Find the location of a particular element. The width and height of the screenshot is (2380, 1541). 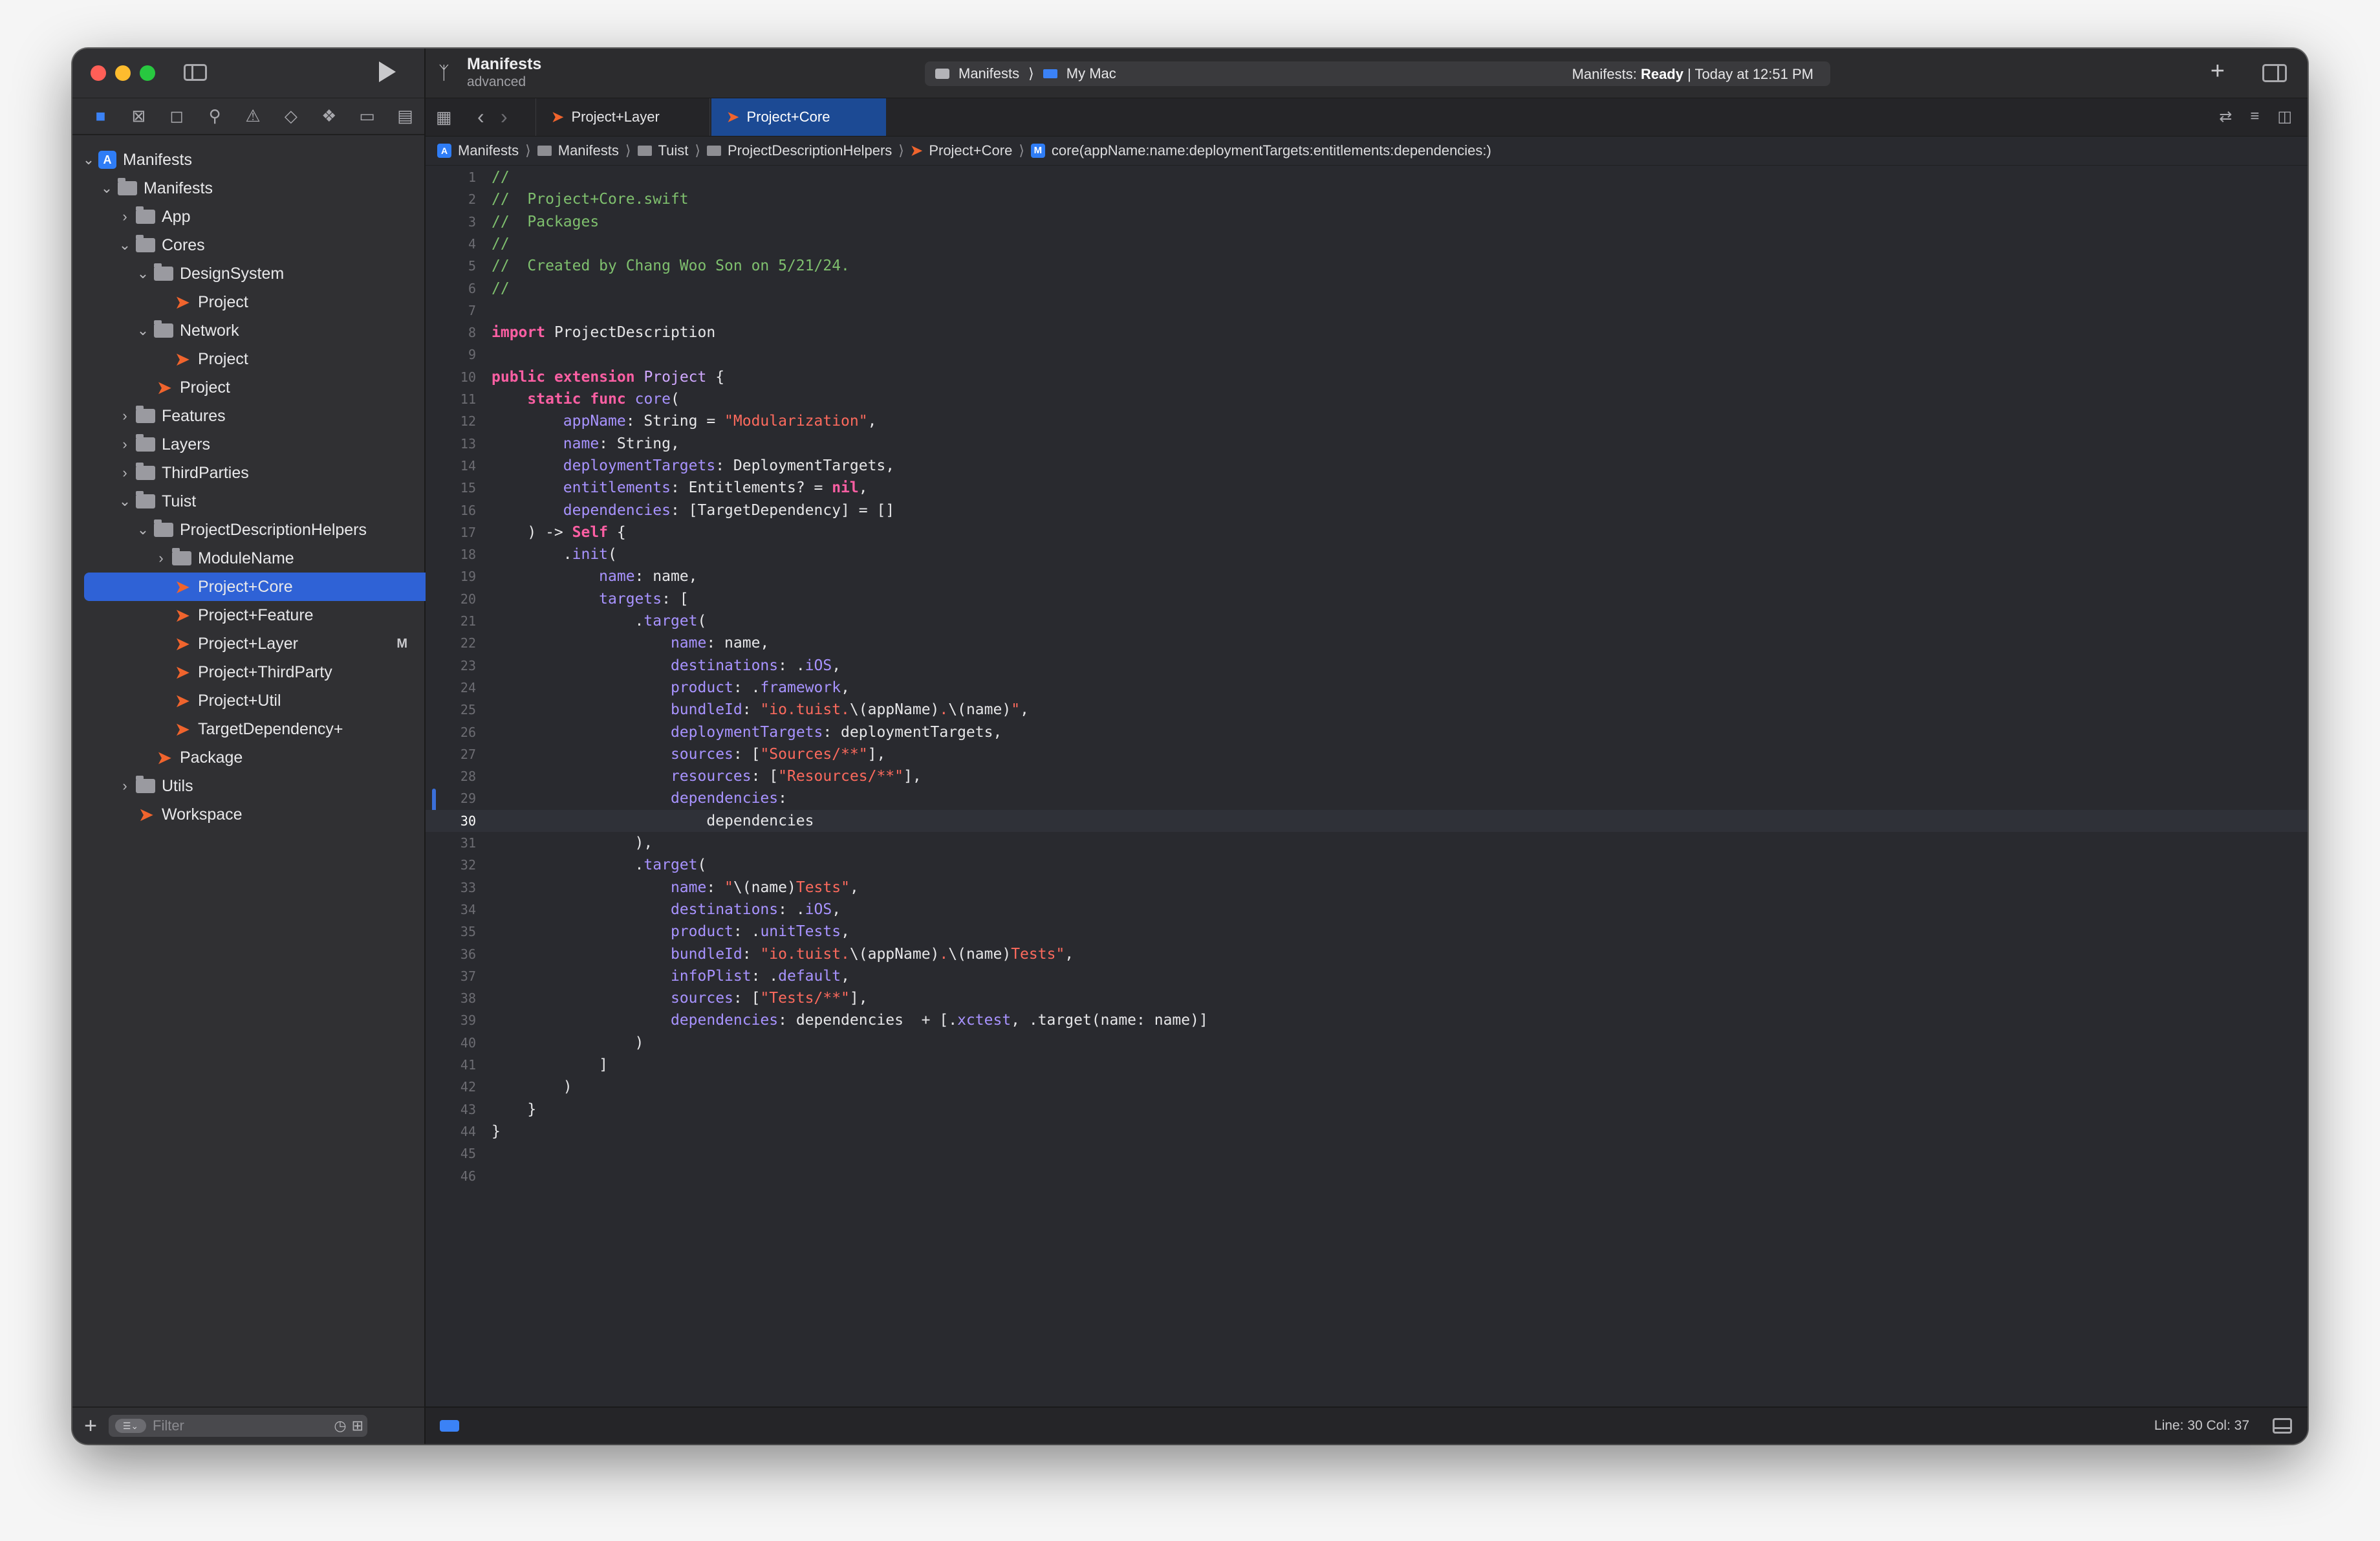

navigator-item: › Features is located at coordinates (248, 416).